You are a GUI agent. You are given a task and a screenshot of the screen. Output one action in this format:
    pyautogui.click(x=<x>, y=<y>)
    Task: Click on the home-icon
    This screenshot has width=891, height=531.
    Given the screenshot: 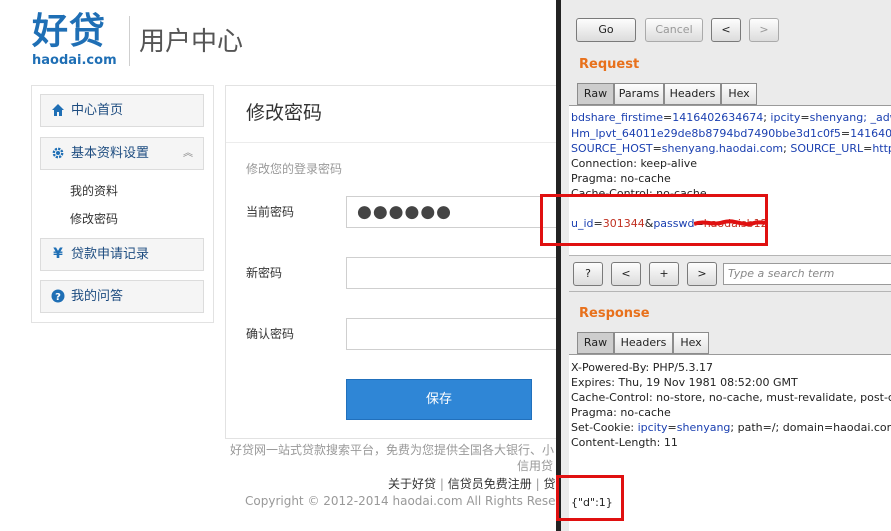 What is the action you would take?
    pyautogui.click(x=58, y=110)
    